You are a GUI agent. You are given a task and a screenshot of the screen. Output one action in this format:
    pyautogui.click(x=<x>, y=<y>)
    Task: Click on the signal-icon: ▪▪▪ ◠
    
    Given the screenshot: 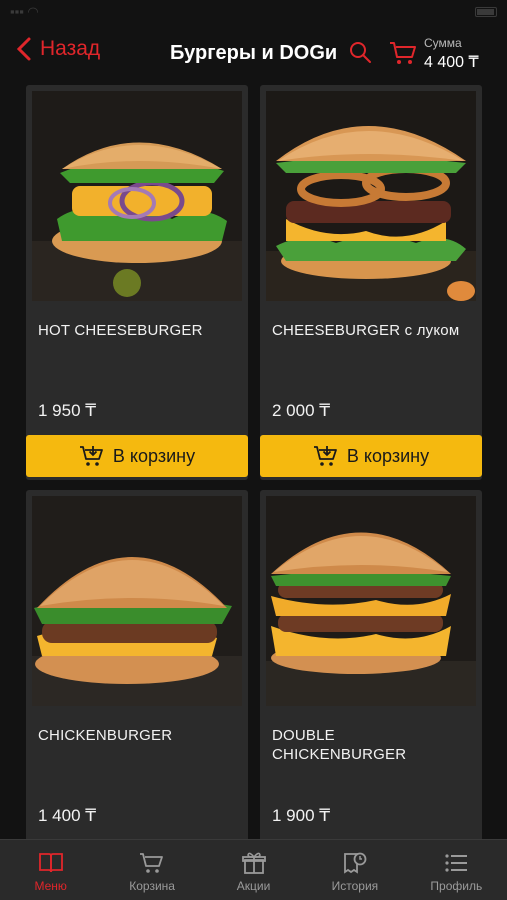 What is the action you would take?
    pyautogui.click(x=24, y=11)
    